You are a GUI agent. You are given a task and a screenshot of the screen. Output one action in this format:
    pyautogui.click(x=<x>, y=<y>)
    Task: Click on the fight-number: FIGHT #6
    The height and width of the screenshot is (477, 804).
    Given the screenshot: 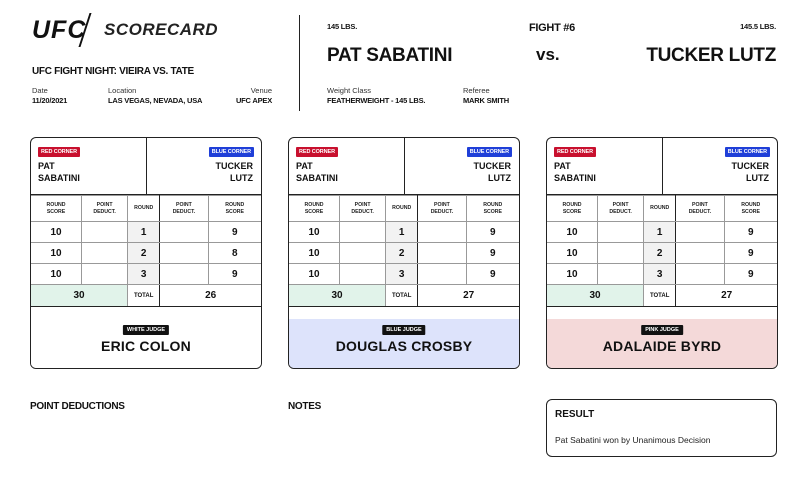 What is the action you would take?
    pyautogui.click(x=552, y=28)
    